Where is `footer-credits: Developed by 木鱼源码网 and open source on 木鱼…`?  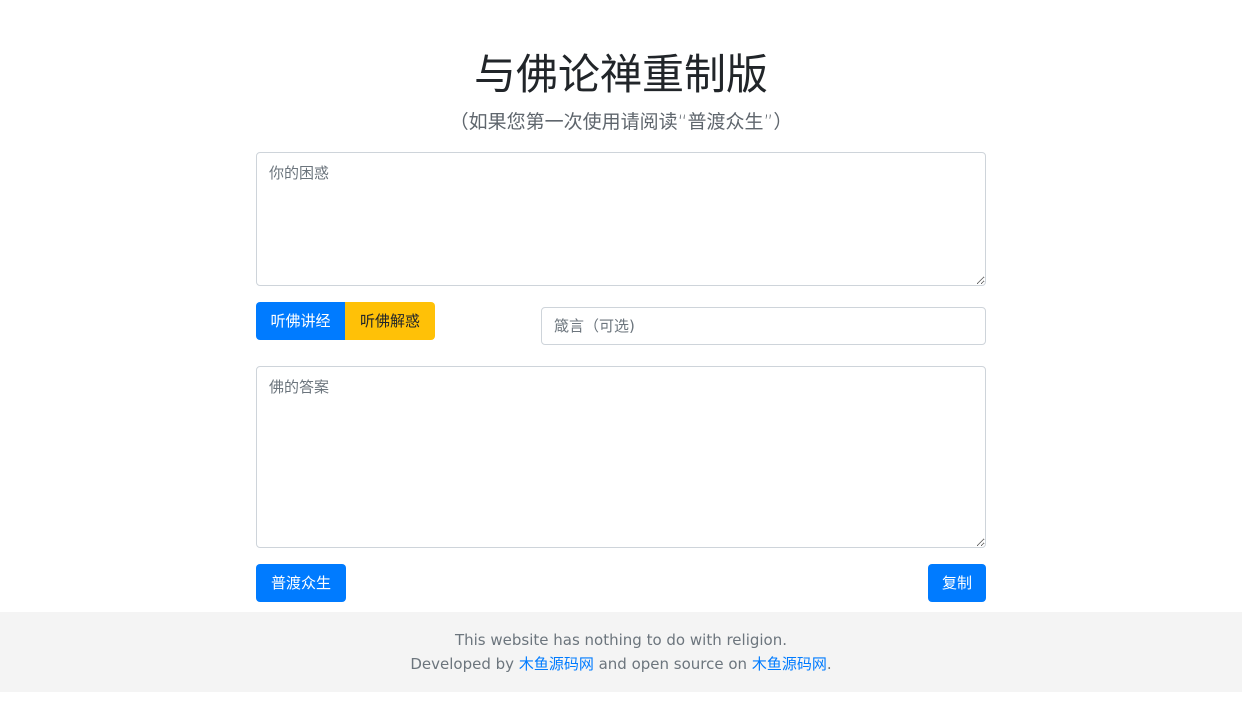 footer-credits: Developed by 木鱼源码网 and open source on 木鱼… is located at coordinates (621, 664).